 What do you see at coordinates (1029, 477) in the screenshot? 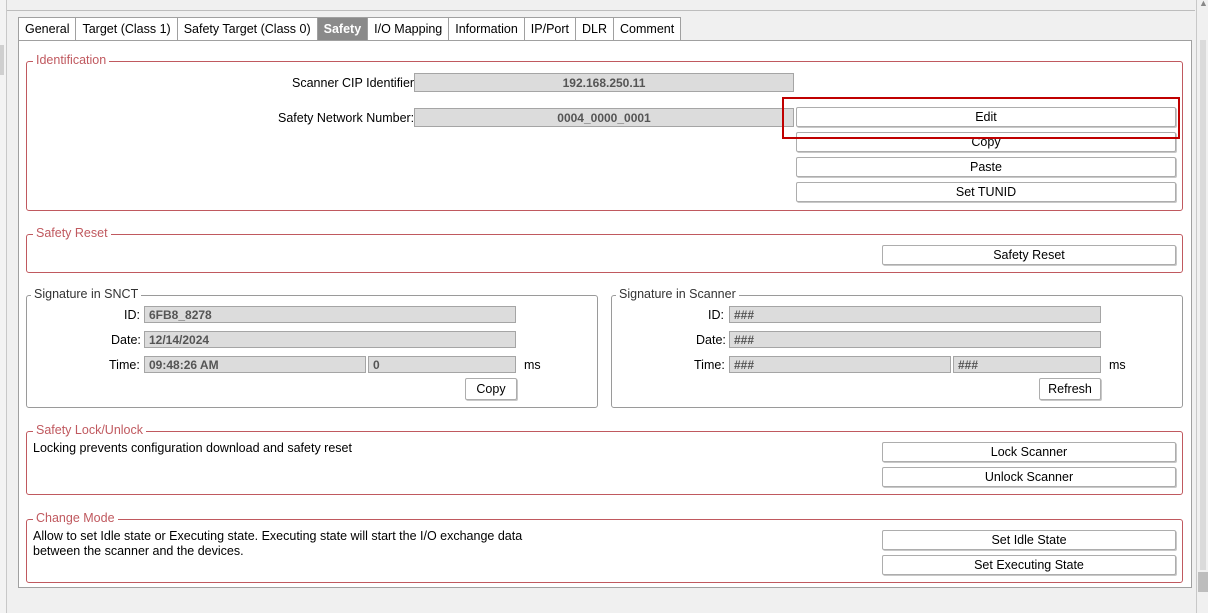
I see `unlock-scanner-button: Unlock Scanner` at bounding box center [1029, 477].